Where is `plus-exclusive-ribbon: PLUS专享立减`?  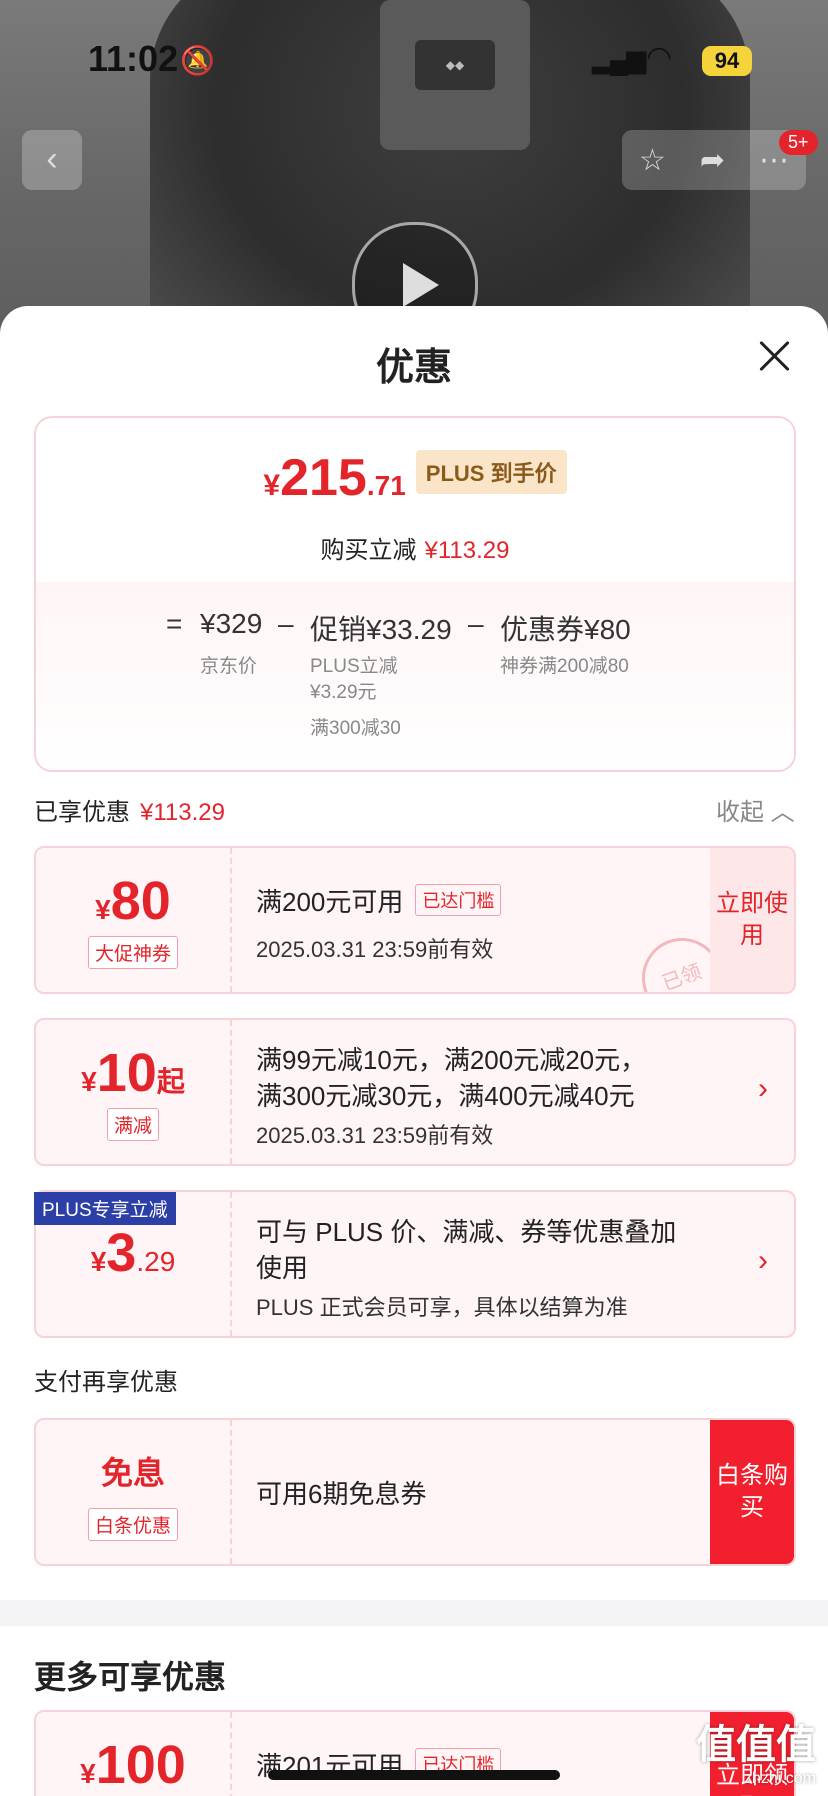
plus-exclusive-ribbon: PLUS专享立减 is located at coordinates (105, 1208).